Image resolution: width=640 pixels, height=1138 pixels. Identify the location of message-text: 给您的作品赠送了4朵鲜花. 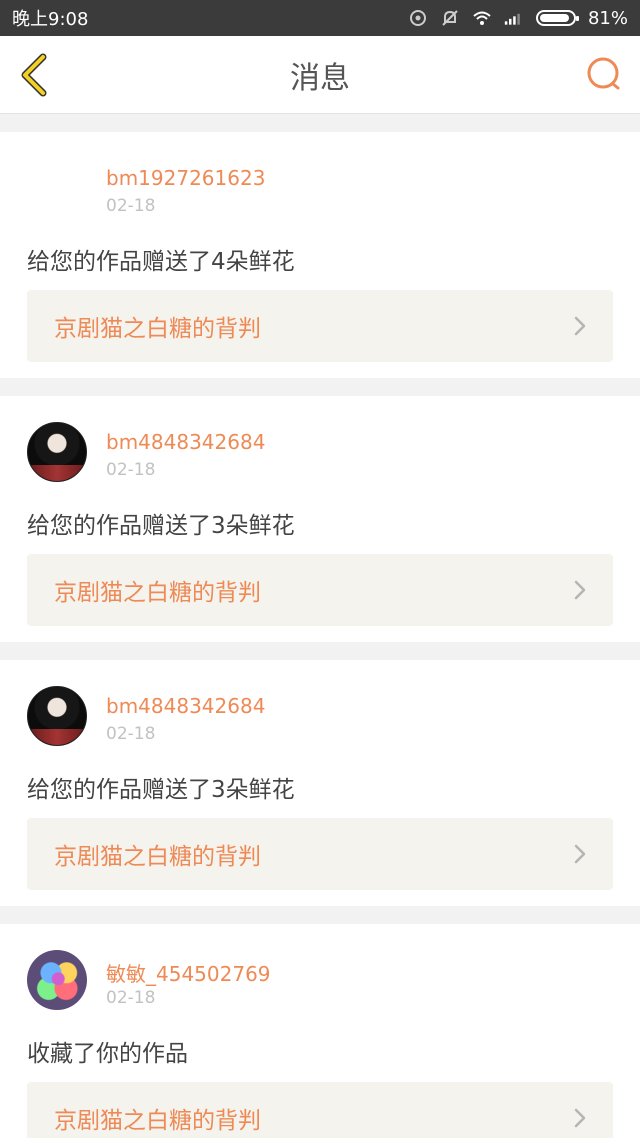
(161, 262).